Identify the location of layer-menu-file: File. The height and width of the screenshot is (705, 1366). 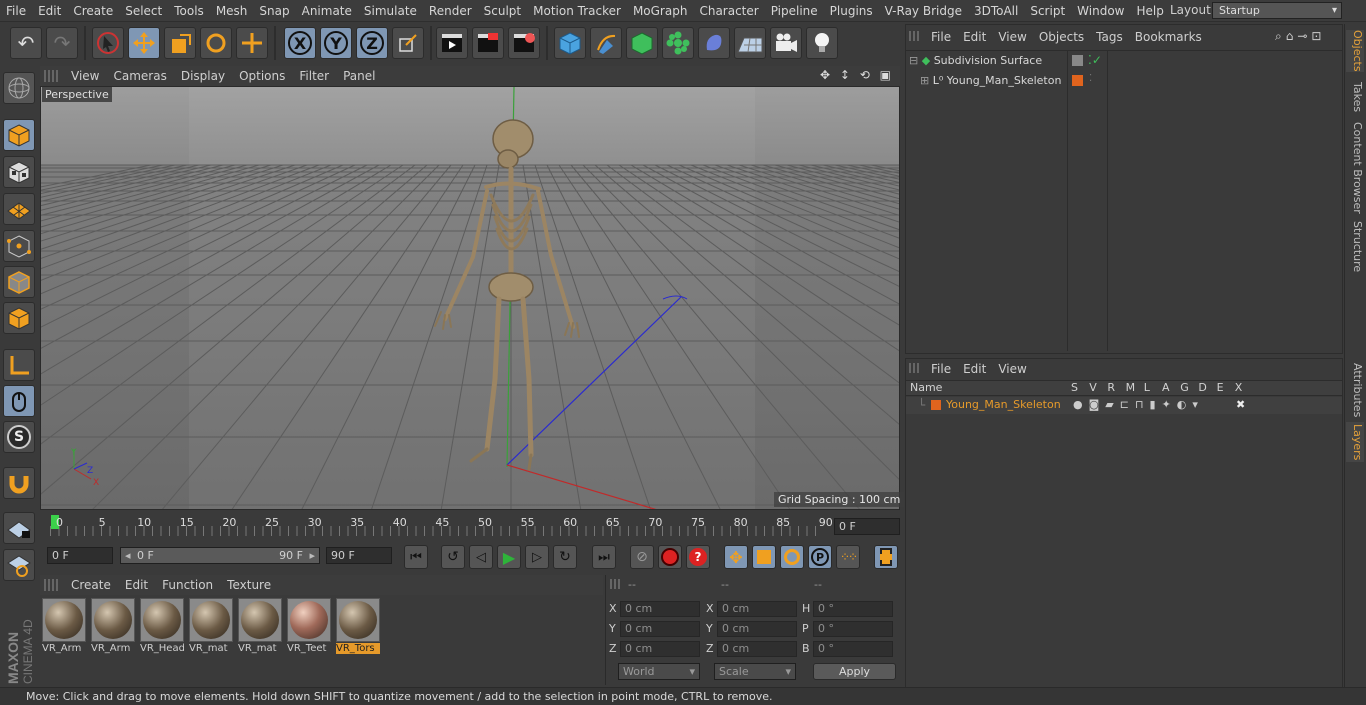
(941, 369).